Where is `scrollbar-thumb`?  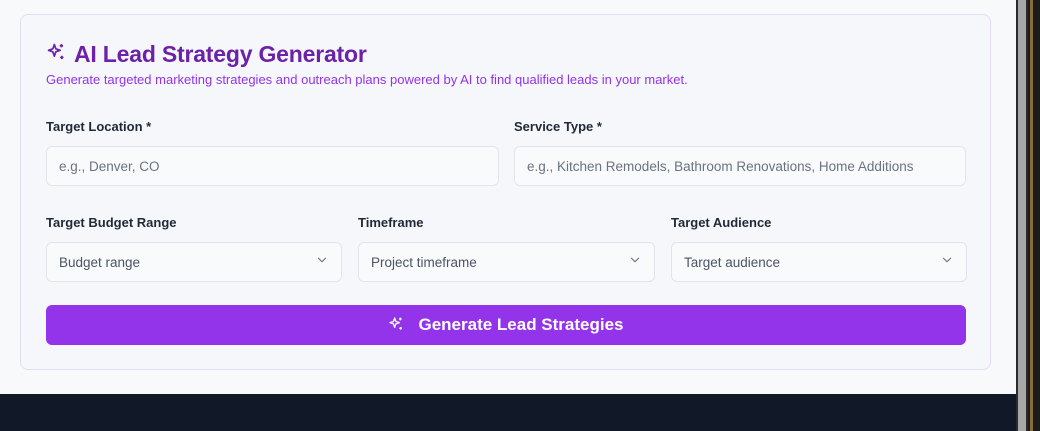
scrollbar-thumb is located at coordinates (1022, 215).